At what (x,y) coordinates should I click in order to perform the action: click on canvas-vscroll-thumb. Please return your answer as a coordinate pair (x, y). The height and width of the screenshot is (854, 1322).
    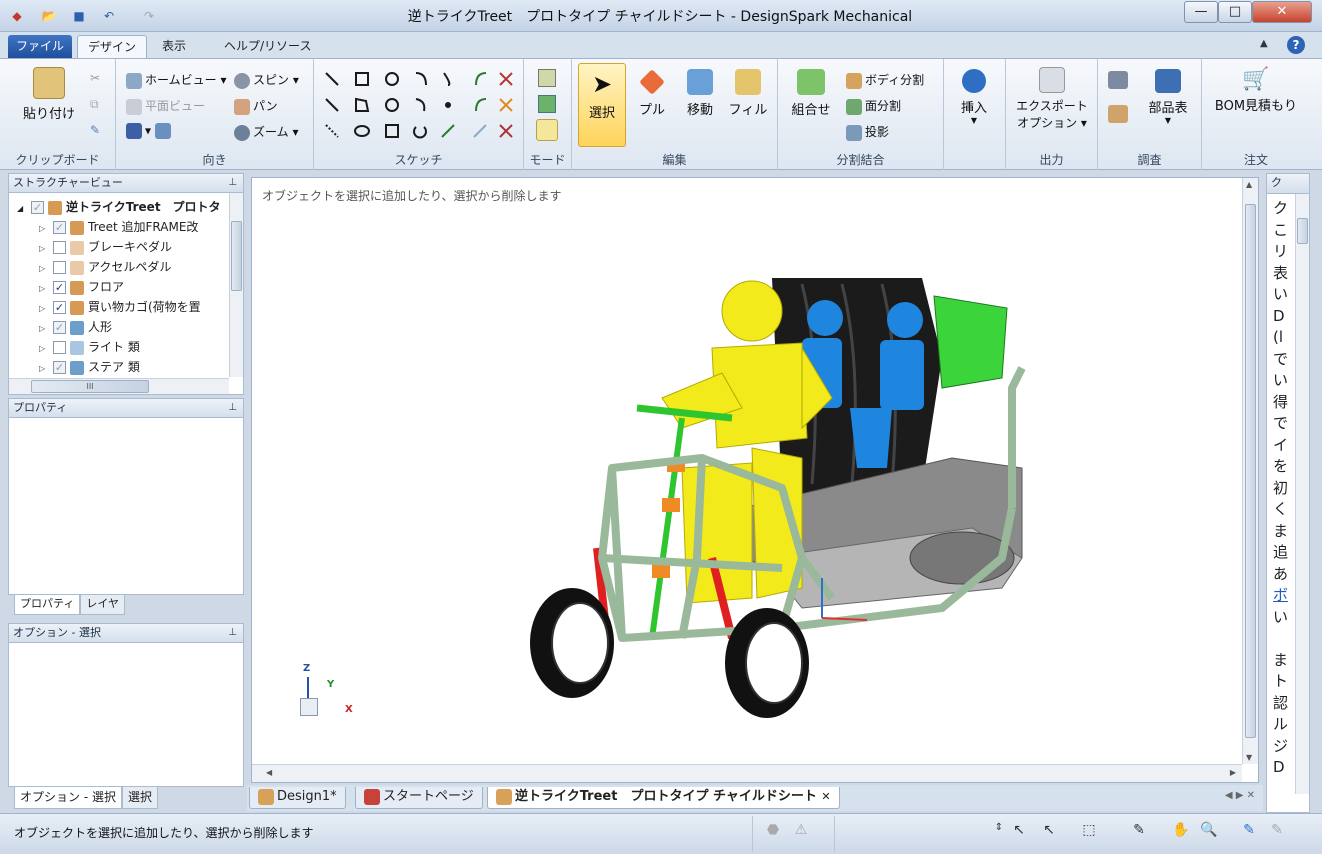
    Looking at the image, I should click on (1250, 471).